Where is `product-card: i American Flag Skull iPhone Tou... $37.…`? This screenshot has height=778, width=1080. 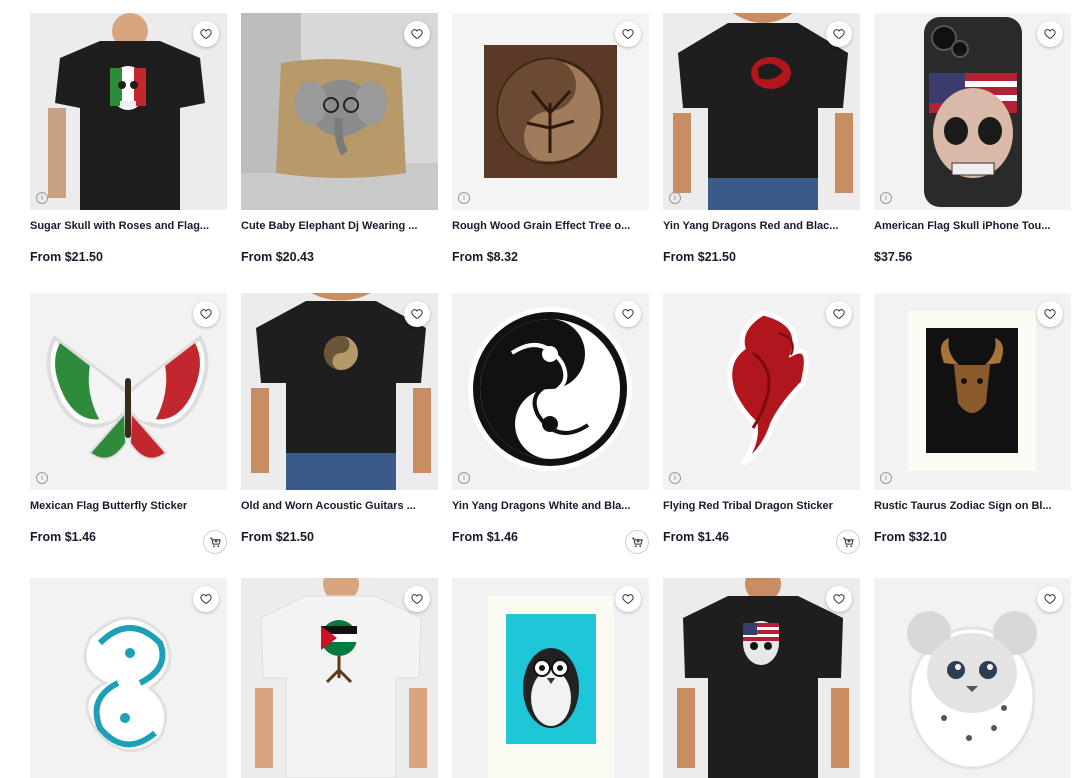
product-card: i American Flag Skull iPhone Tou... $37.… is located at coordinates (972, 138).